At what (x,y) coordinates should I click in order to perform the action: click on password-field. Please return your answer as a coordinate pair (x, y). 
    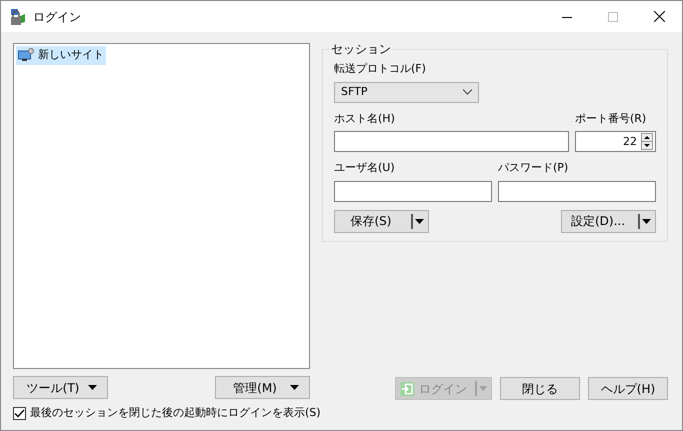
    Looking at the image, I should click on (577, 191).